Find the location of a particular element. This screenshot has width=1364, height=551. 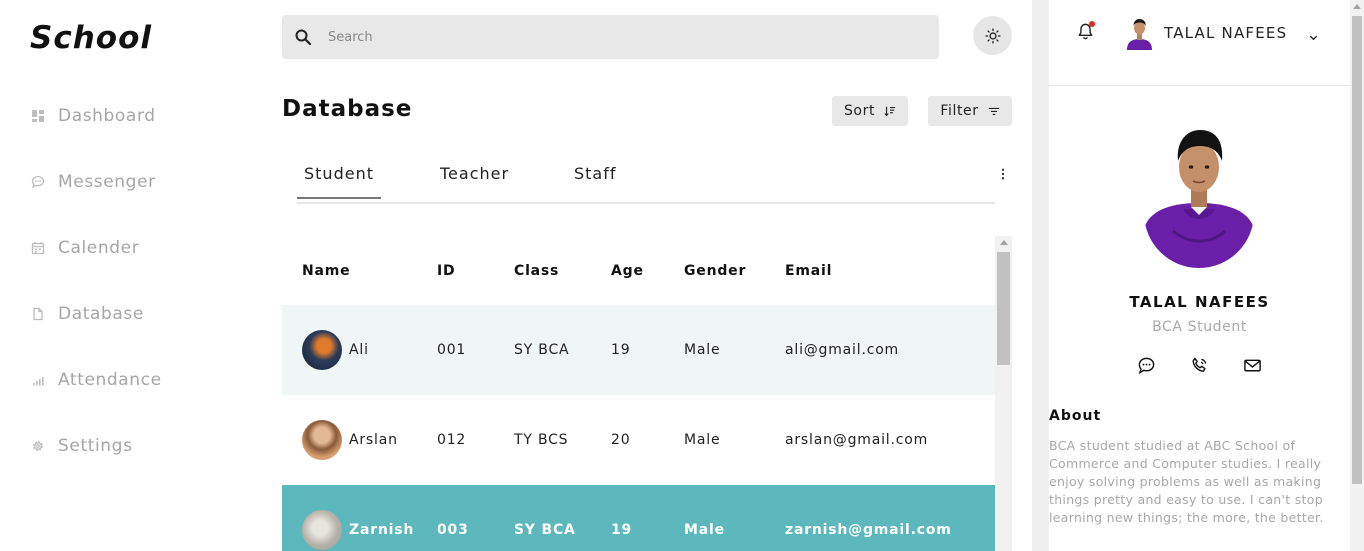

col-header-class: Class is located at coordinates (562, 271).